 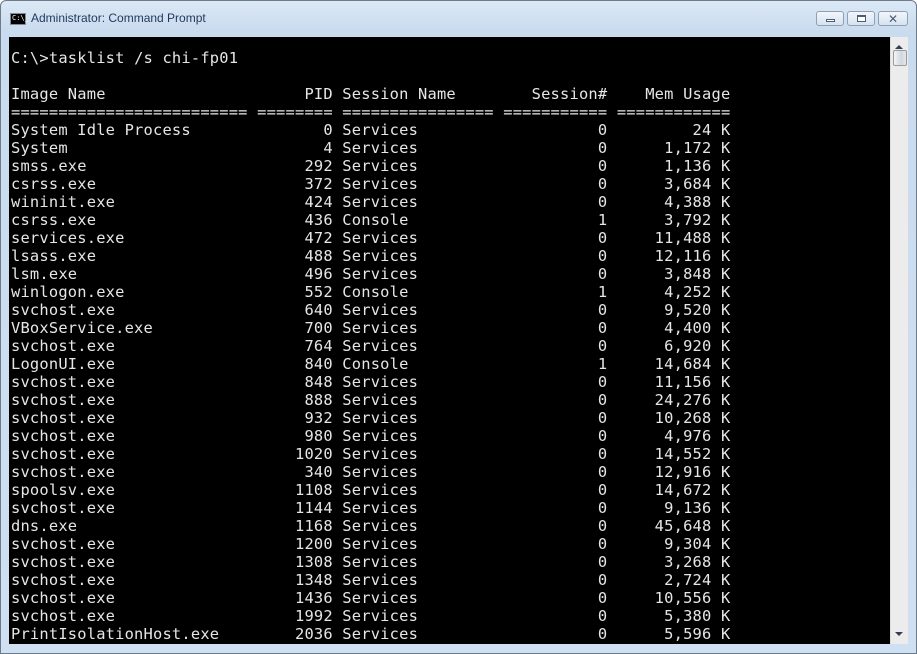 I want to click on table-row: lsass.exe 488 Services 0 12,116 K, so click(x=371, y=256).